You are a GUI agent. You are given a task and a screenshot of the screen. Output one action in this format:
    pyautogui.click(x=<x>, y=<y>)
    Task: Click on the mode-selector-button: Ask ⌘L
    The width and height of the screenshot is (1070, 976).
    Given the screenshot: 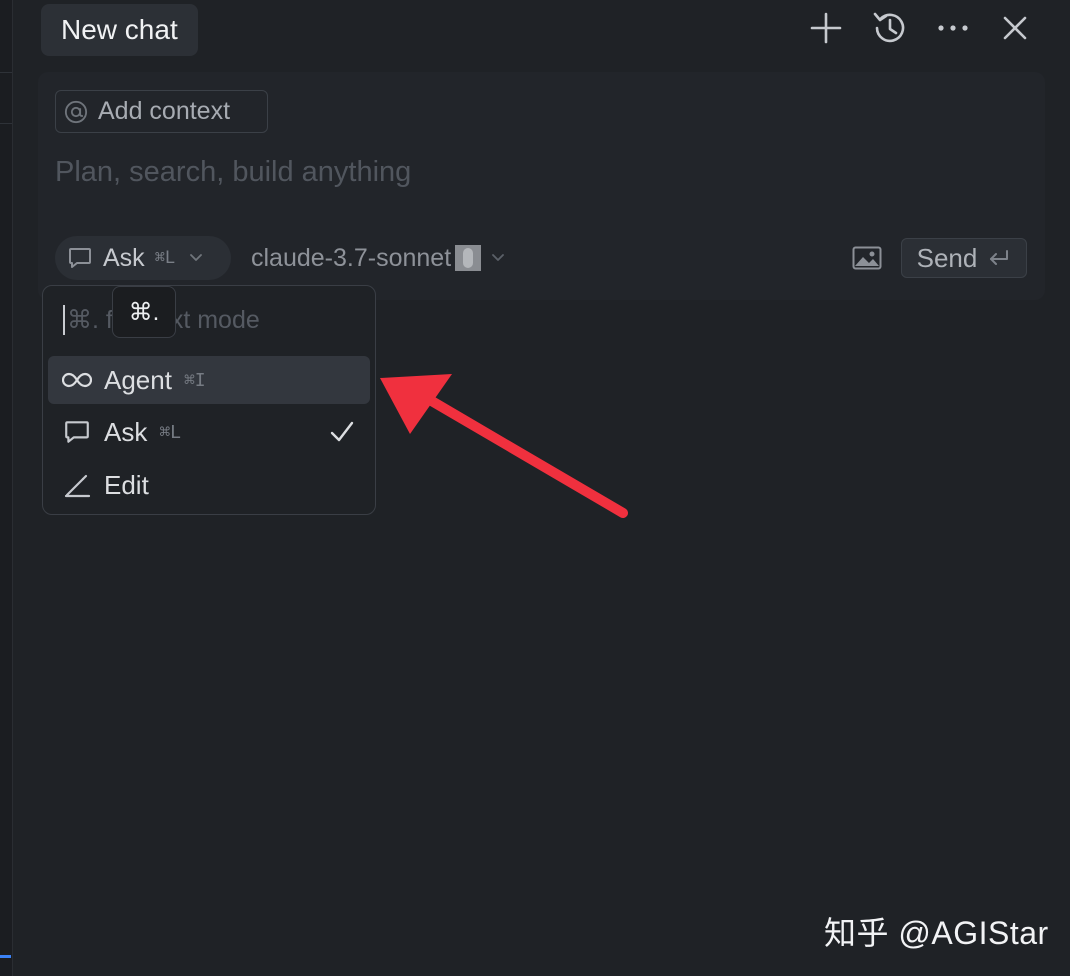 What is the action you would take?
    pyautogui.click(x=143, y=258)
    